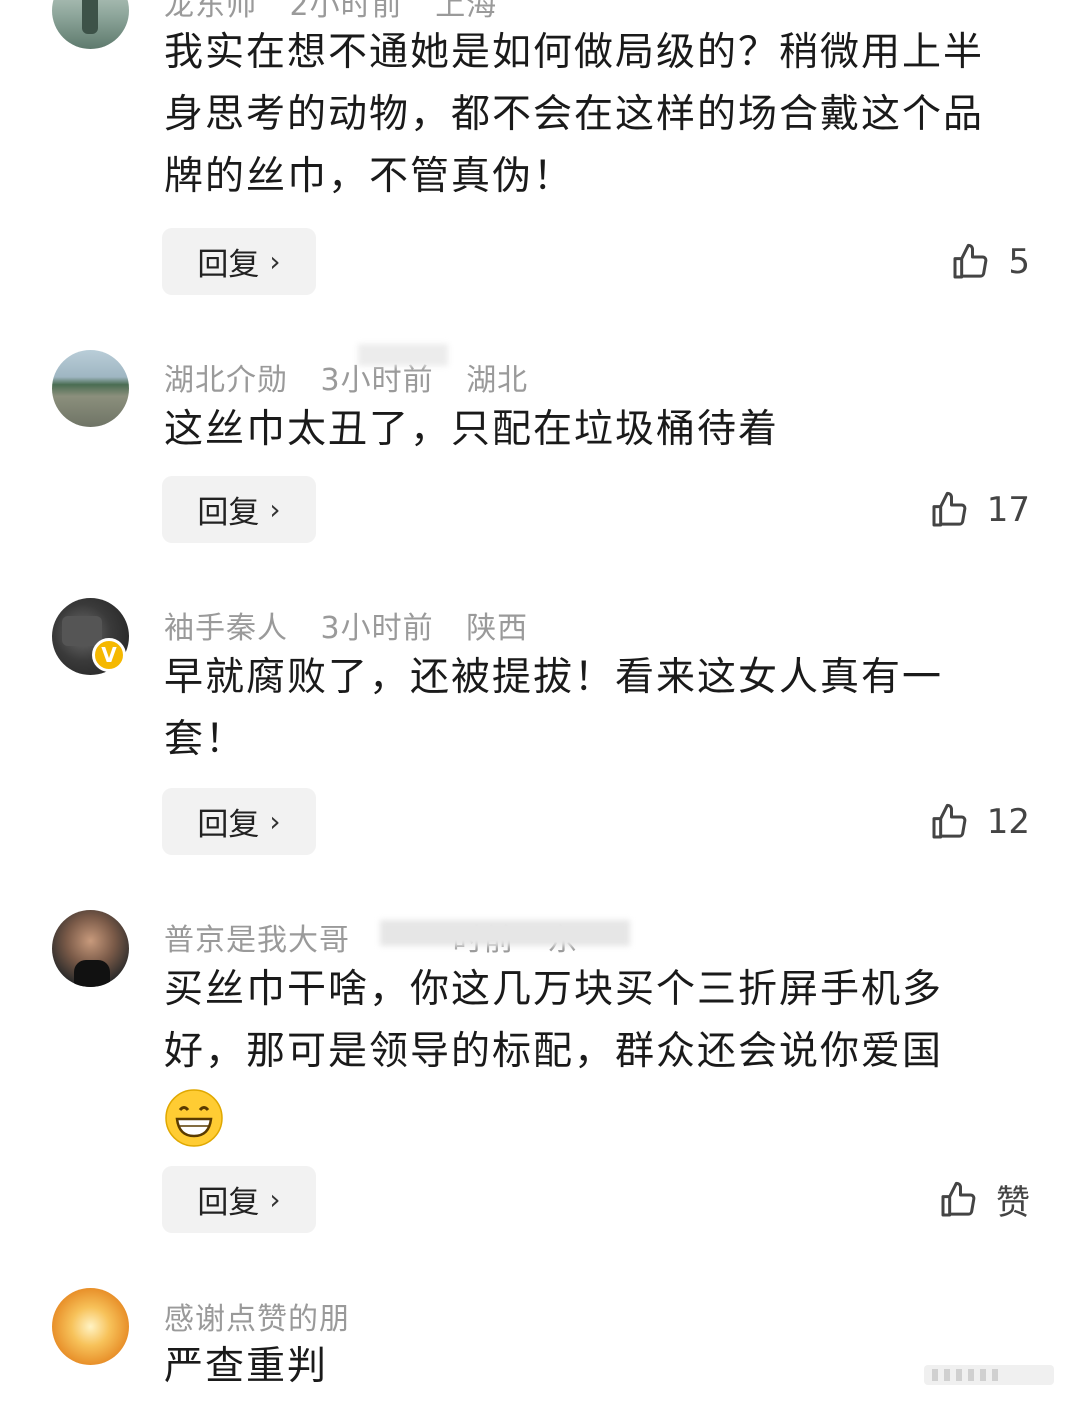 Image resolution: width=1080 pixels, height=1411 pixels. I want to click on username: 普京是我大哥, so click(257, 940).